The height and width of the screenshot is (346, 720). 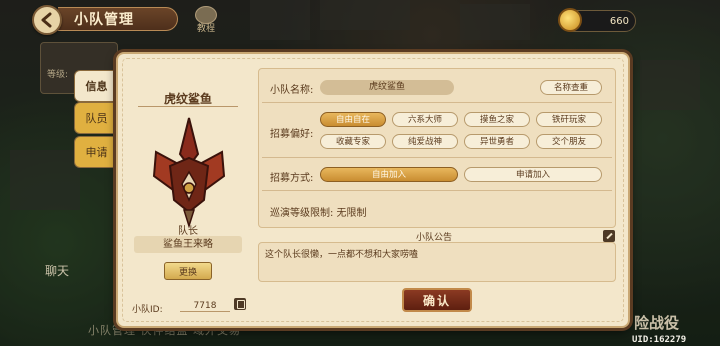 I want to click on change-leader-button: 更换, so click(x=188, y=271).